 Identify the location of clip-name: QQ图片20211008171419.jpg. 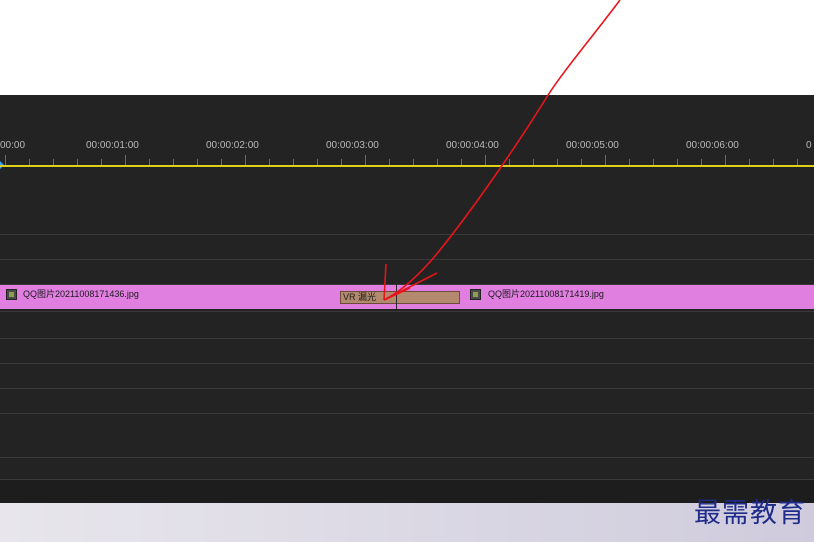
(546, 297).